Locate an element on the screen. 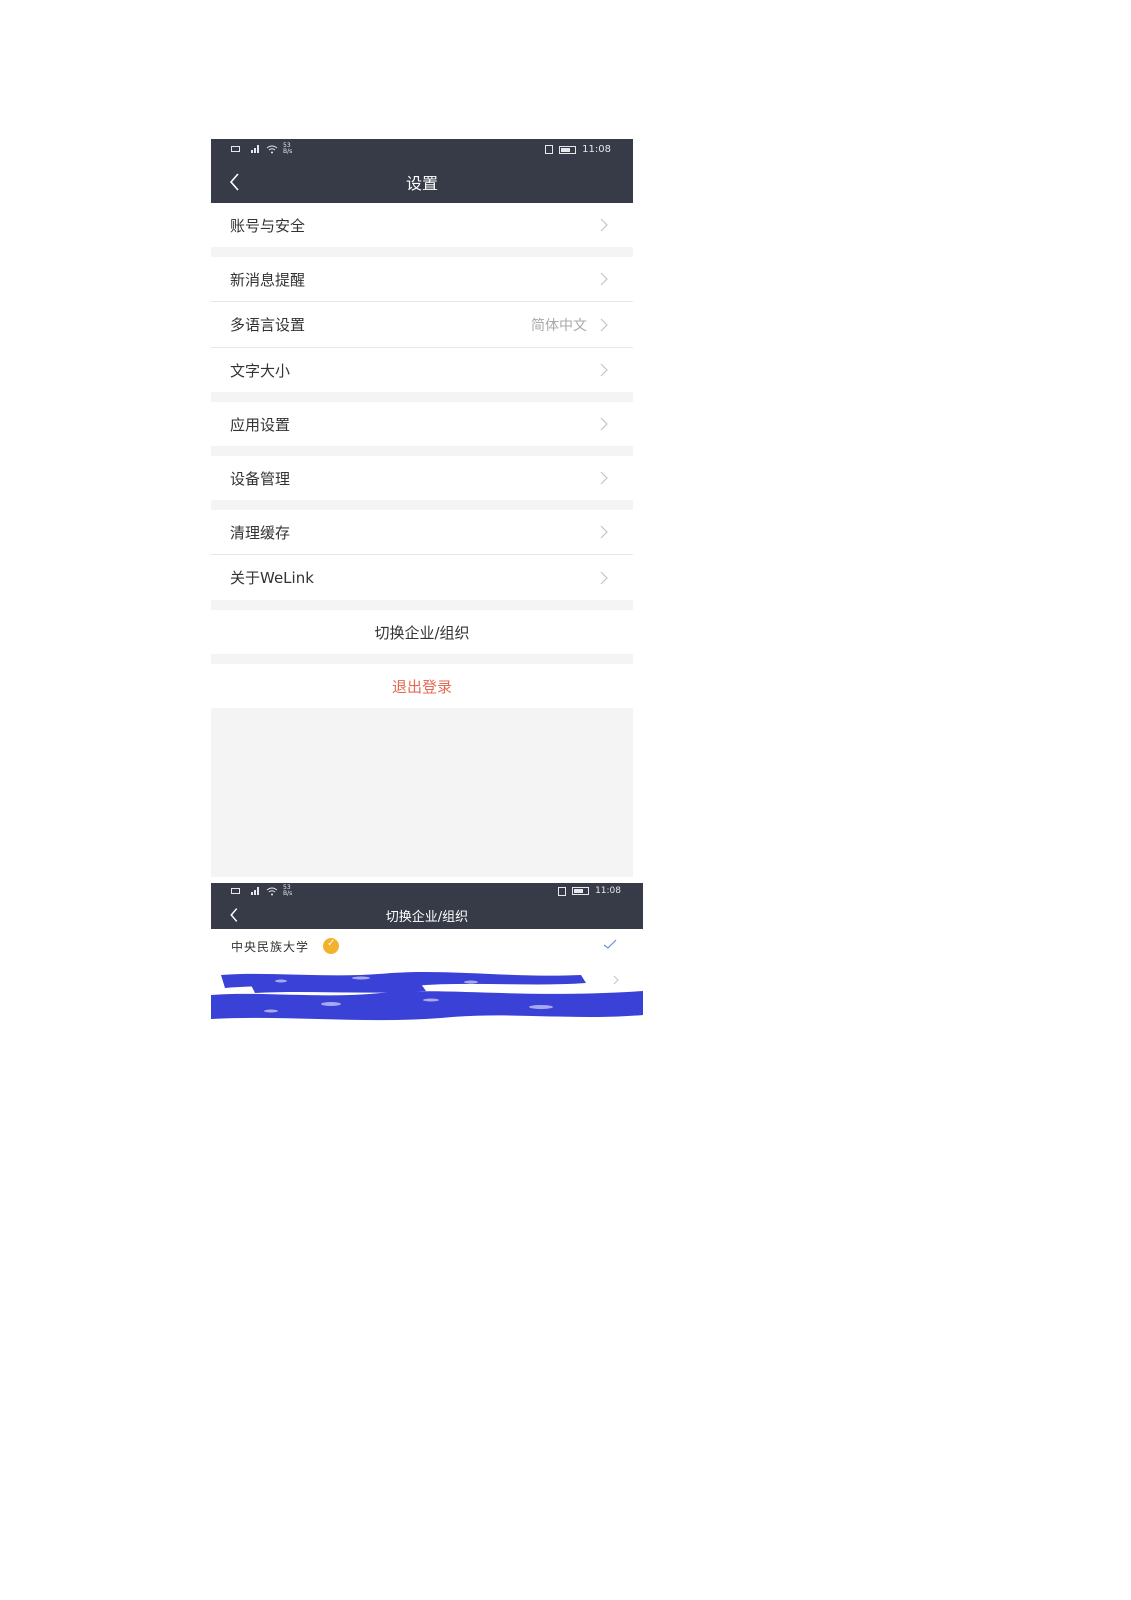 The image size is (1131, 1600). settings-item-account-security: 账号与安全 is located at coordinates (422, 225).